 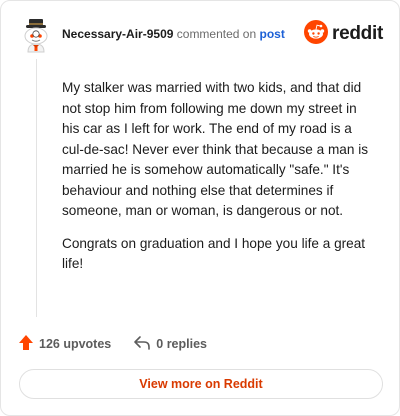 What do you see at coordinates (173, 34) in the screenshot?
I see `comment-meta: Necessary-Air-9509 commented on post` at bounding box center [173, 34].